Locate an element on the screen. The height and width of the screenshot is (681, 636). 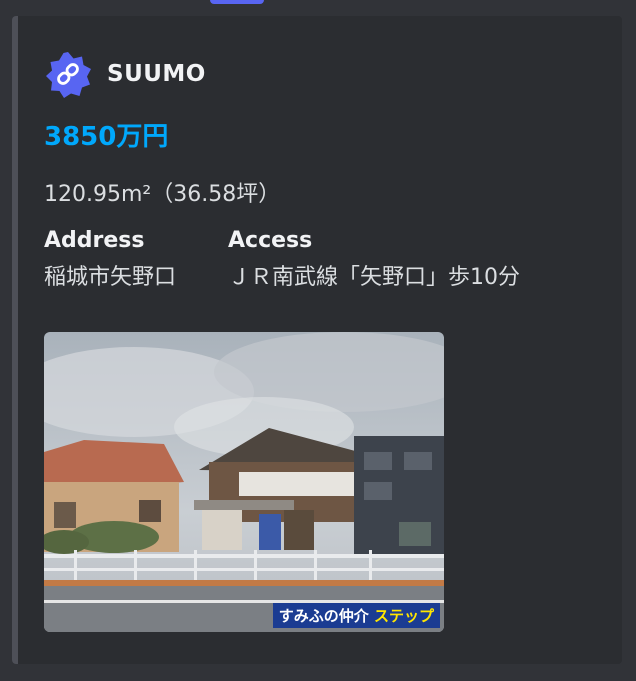
watermark-primary: すみふの仲介 is located at coordinates (323, 616).